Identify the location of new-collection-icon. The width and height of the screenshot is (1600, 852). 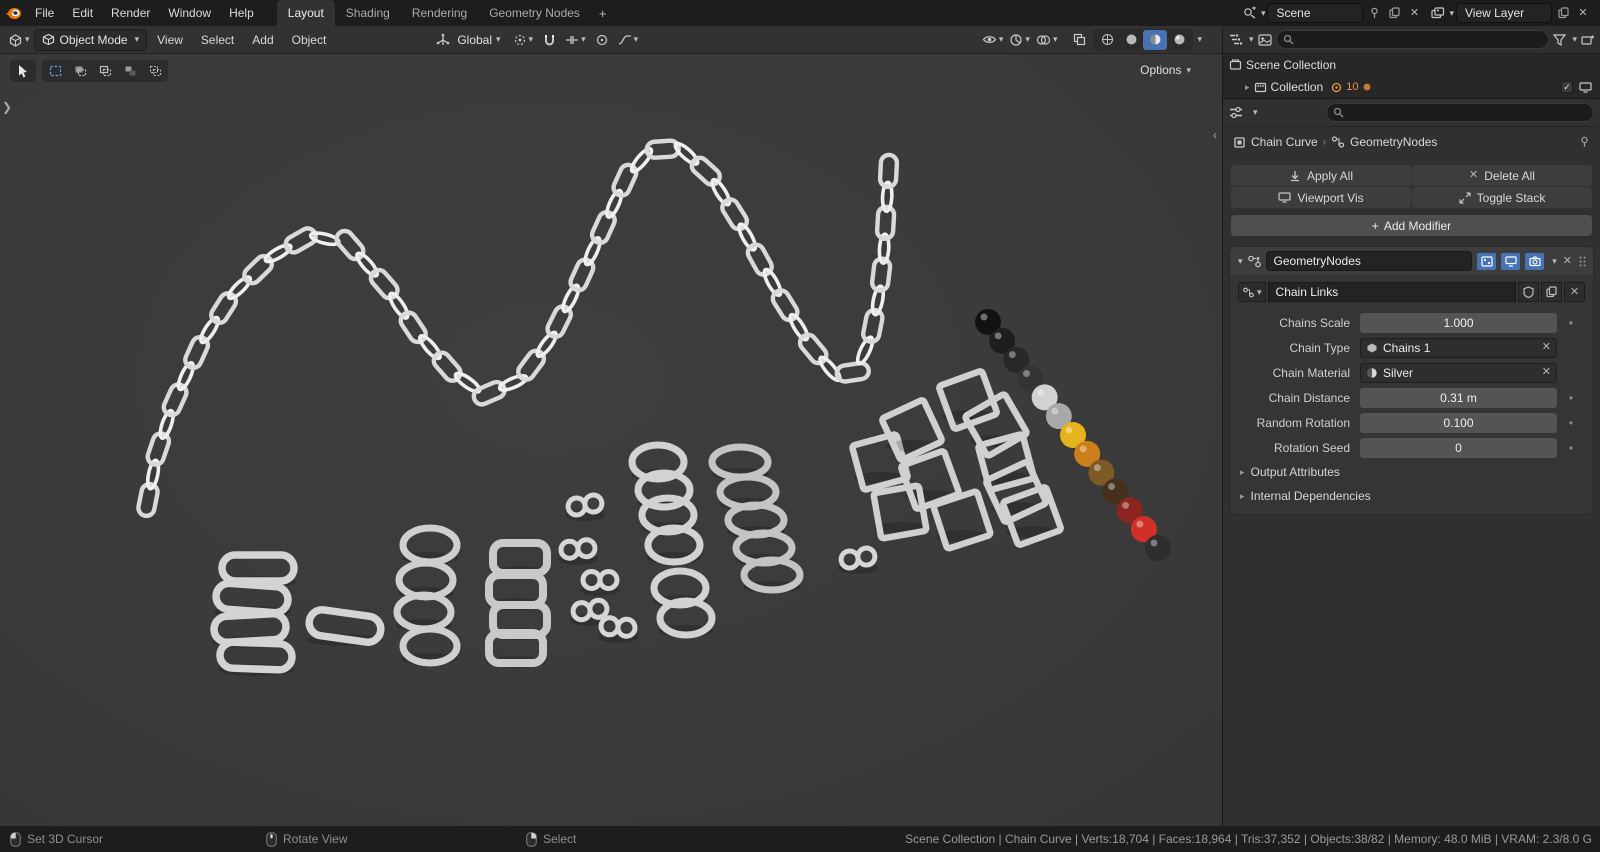
(1587, 40).